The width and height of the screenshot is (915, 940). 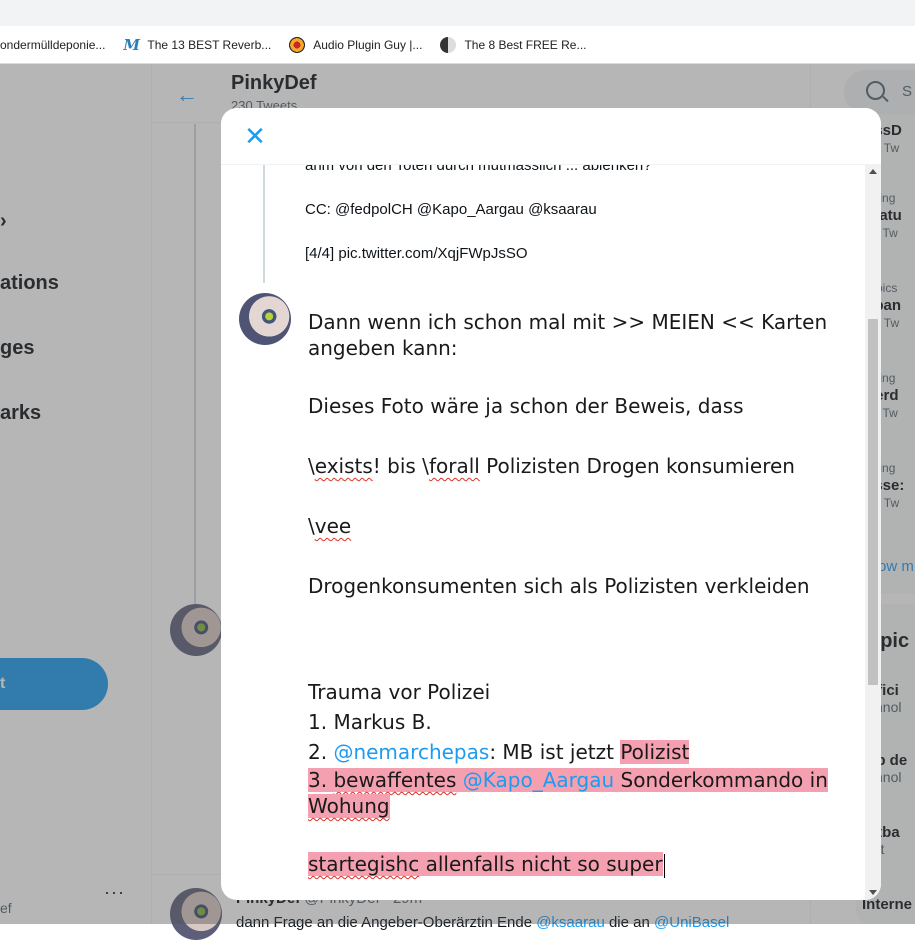 What do you see at coordinates (370, 722) in the screenshot?
I see `reply-line: 1. Markus B.` at bounding box center [370, 722].